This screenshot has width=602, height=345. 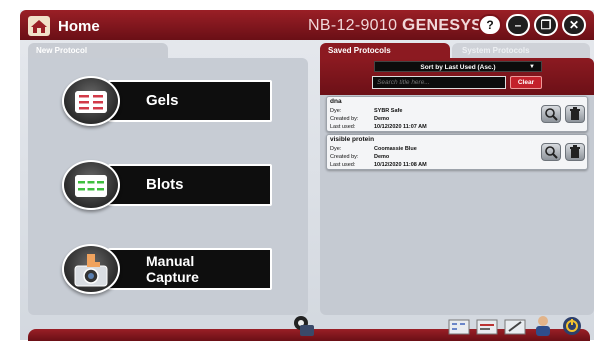 I want to click on blots-label: Blots, so click(x=190, y=185).